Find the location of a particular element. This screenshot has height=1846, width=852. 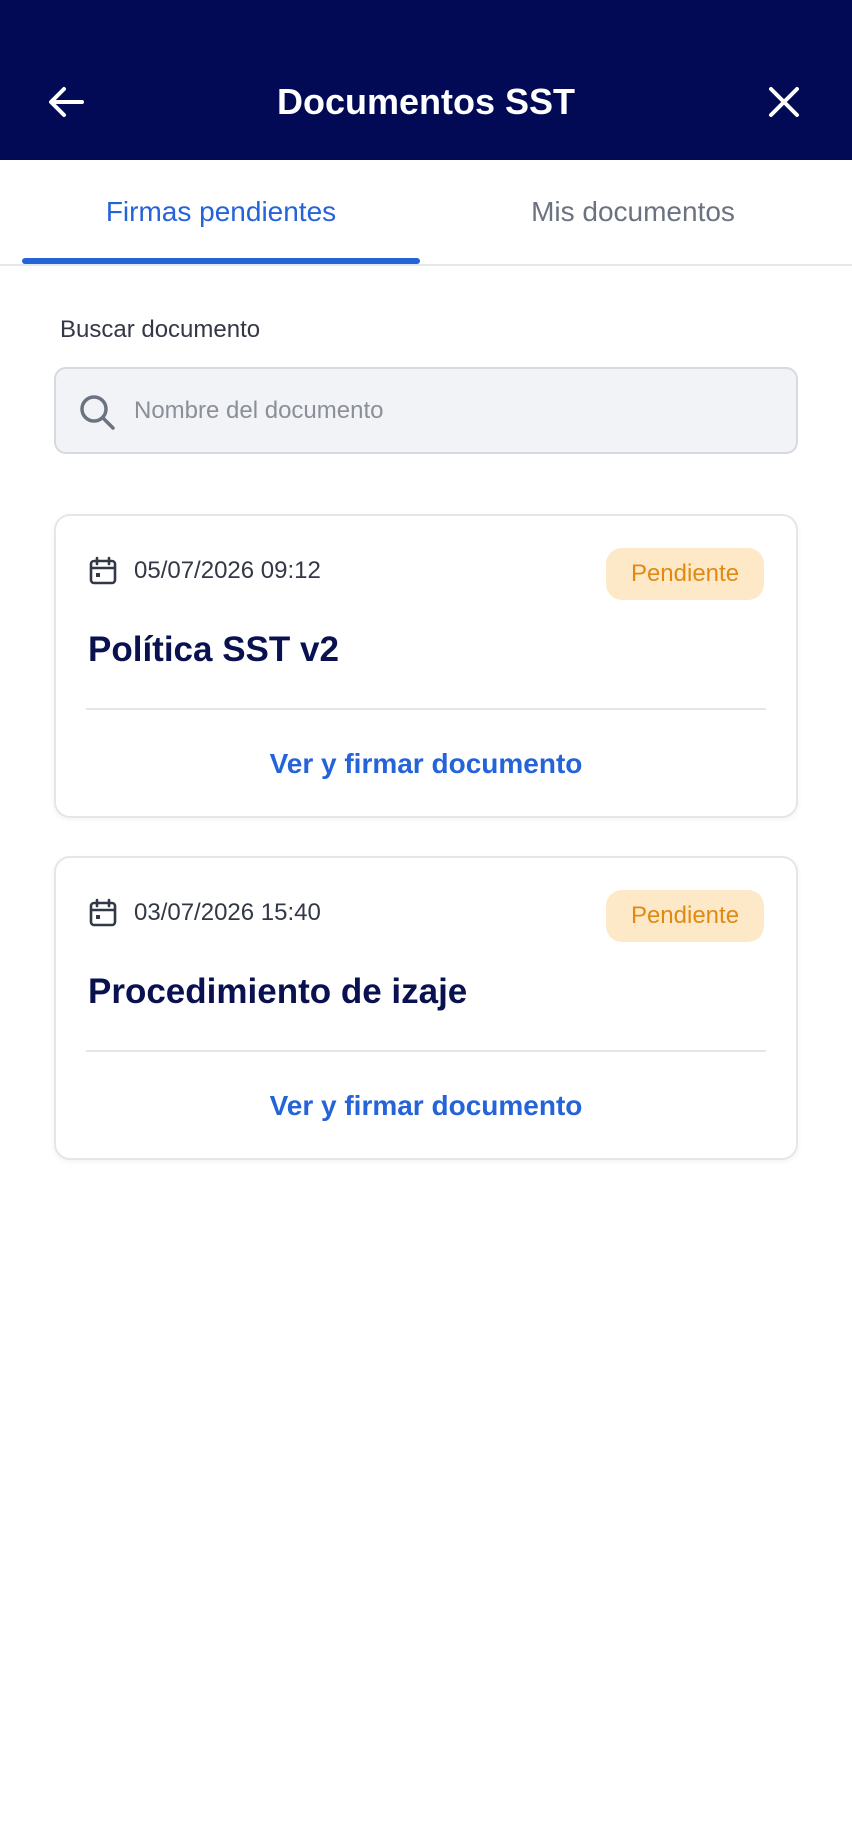

close-button is located at coordinates (784, 102).